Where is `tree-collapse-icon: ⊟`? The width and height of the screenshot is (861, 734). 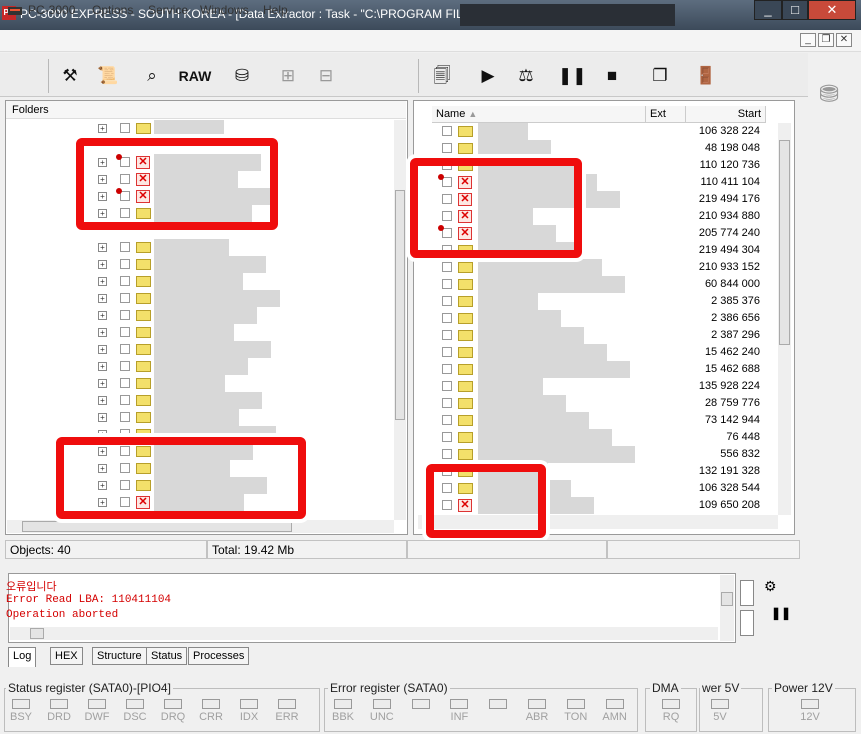
tree-collapse-icon: ⊟ is located at coordinates (326, 76).